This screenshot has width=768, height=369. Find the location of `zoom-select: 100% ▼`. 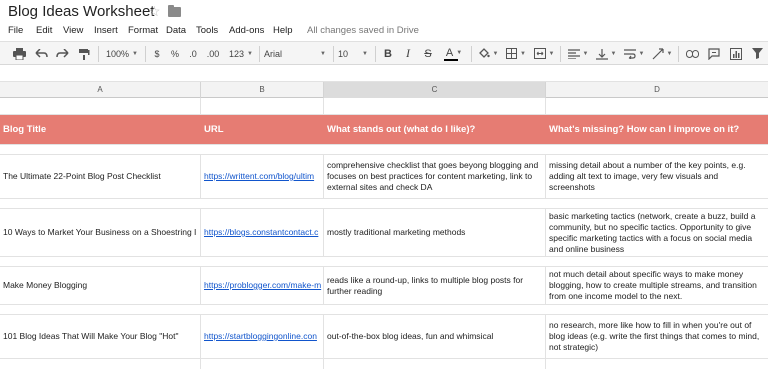

zoom-select: 100% ▼ is located at coordinates (122, 53).